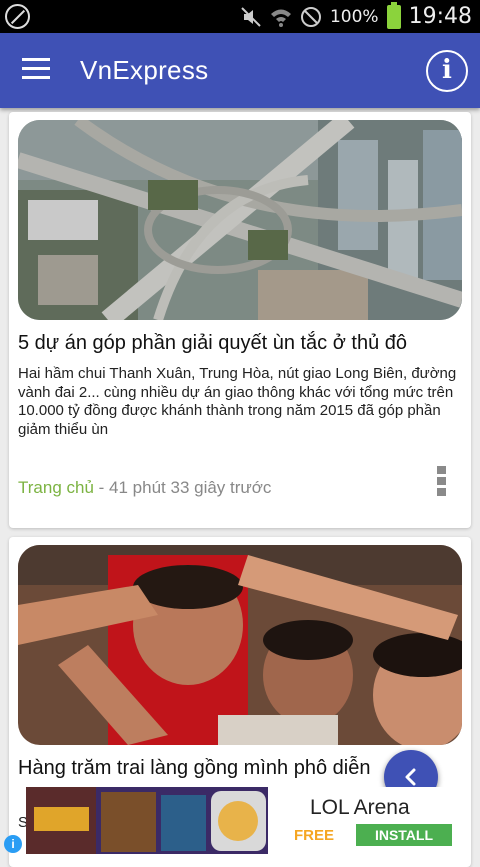 The width and height of the screenshot is (480, 867). Describe the element at coordinates (251, 16) in the screenshot. I see `mute-icon` at that location.